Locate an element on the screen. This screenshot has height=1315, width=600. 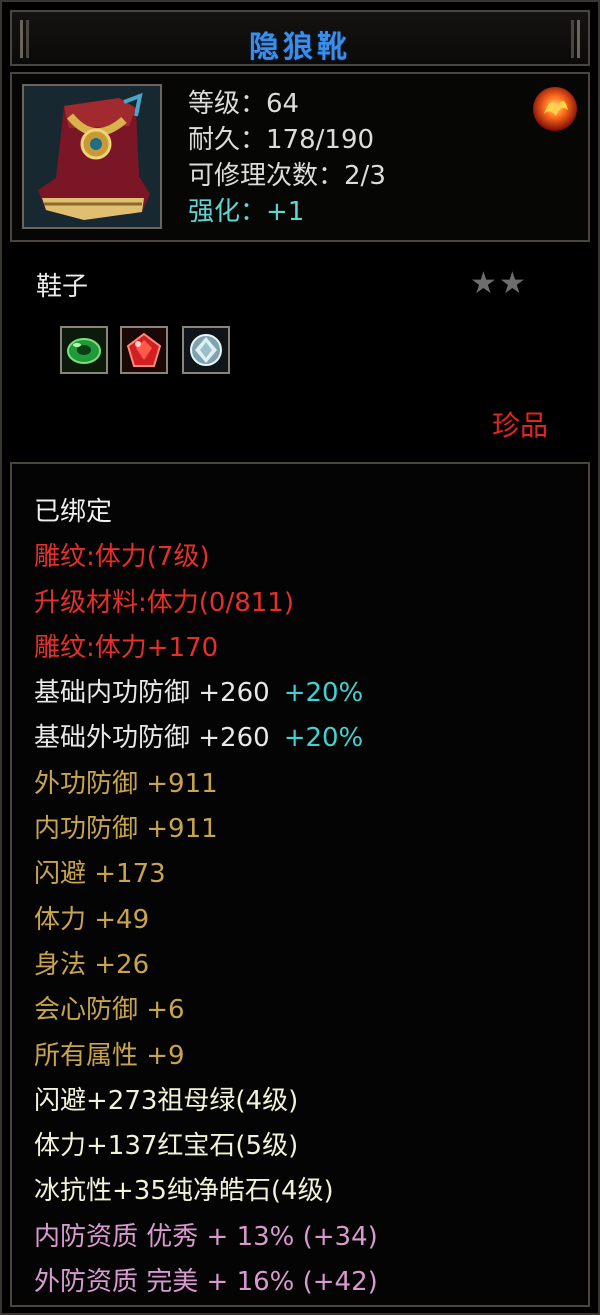
rarity-label: 珍品 is located at coordinates (520, 425).